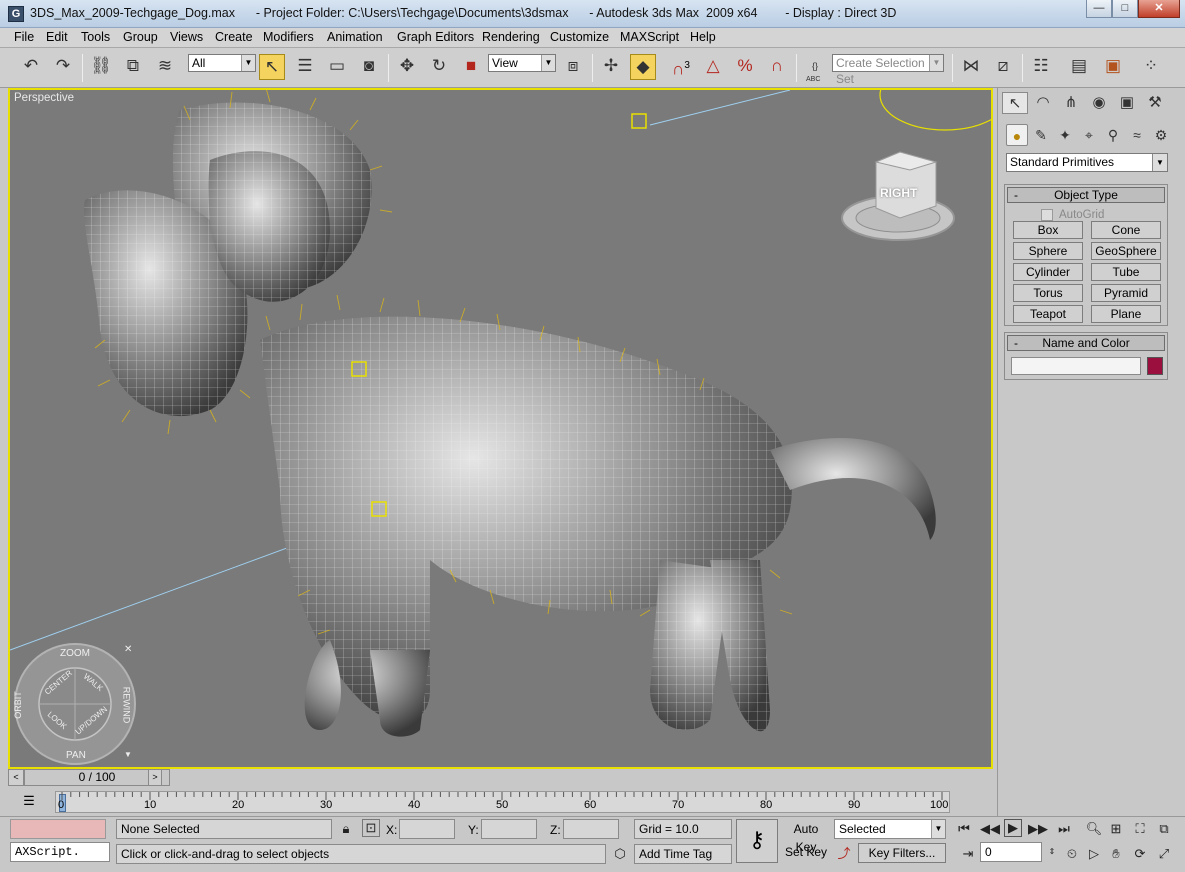 The height and width of the screenshot is (872, 1185). Describe the element at coordinates (1126, 293) in the screenshot. I see `pyramid-button: Pyramid` at that location.